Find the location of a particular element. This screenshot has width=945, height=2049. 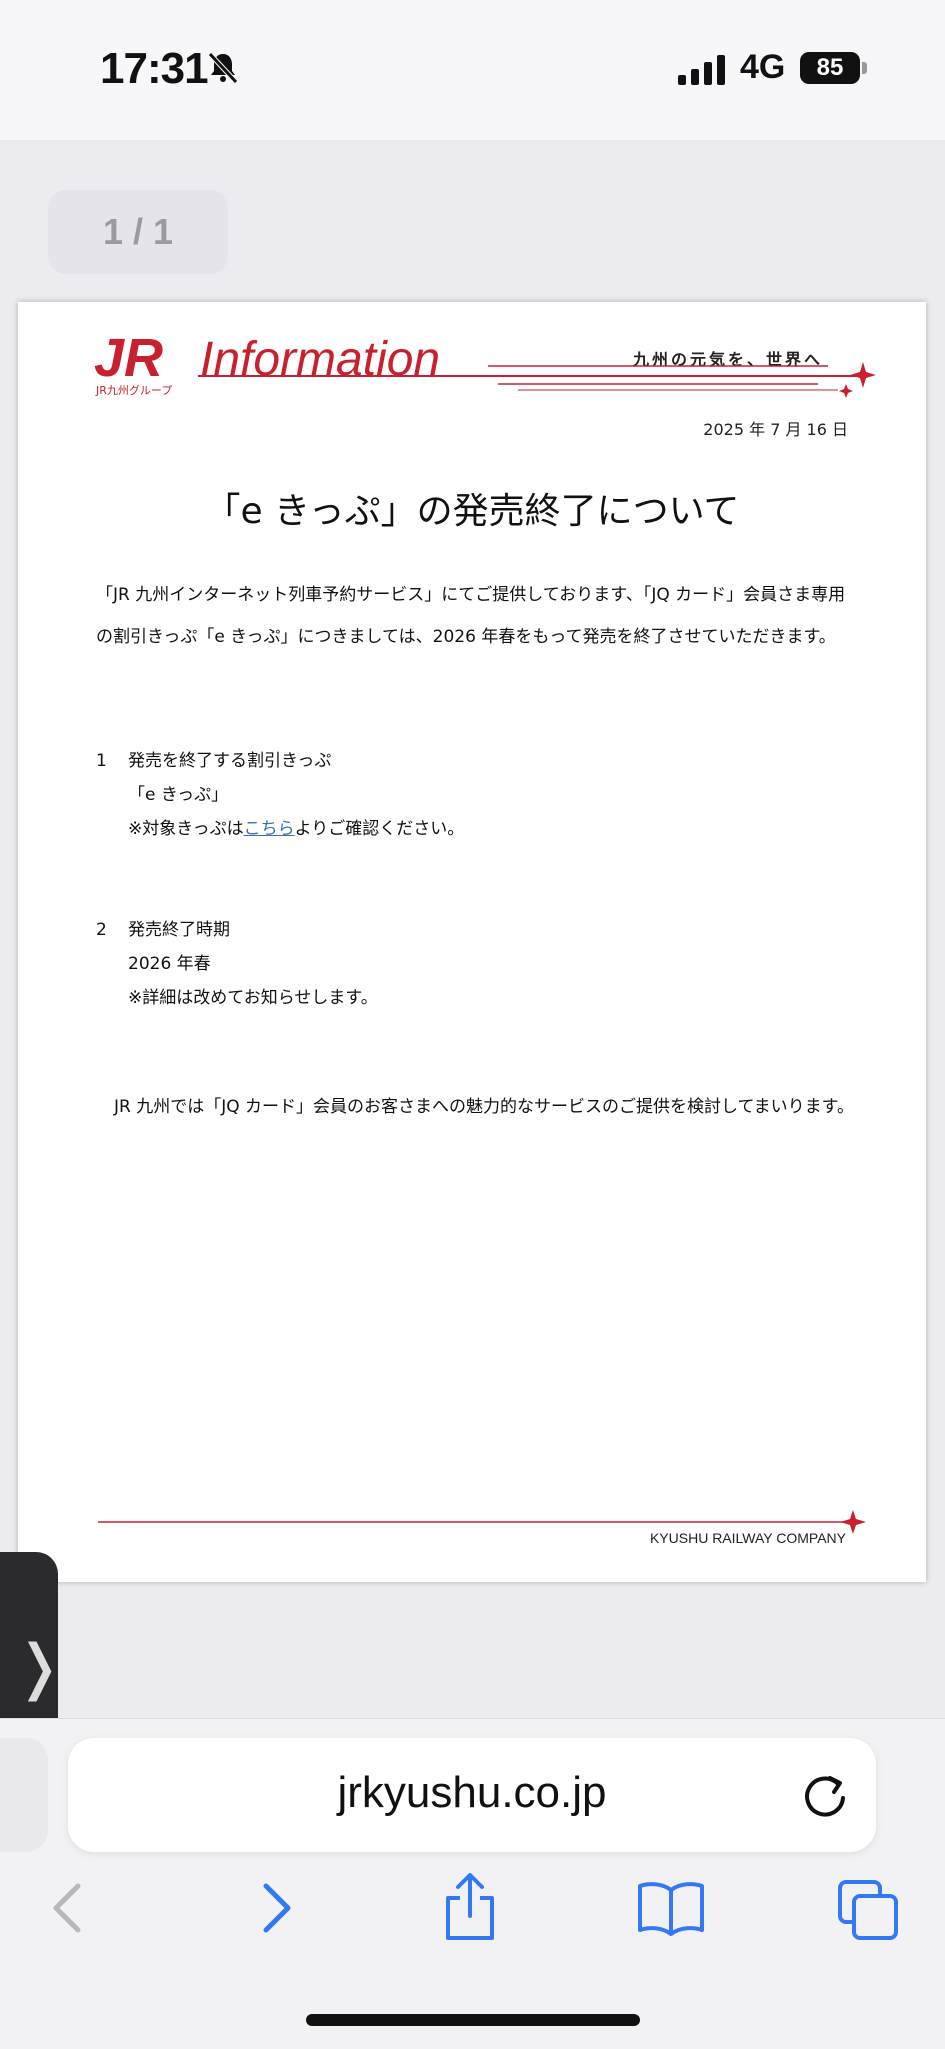

bookmarks-icon is located at coordinates (671, 1908).